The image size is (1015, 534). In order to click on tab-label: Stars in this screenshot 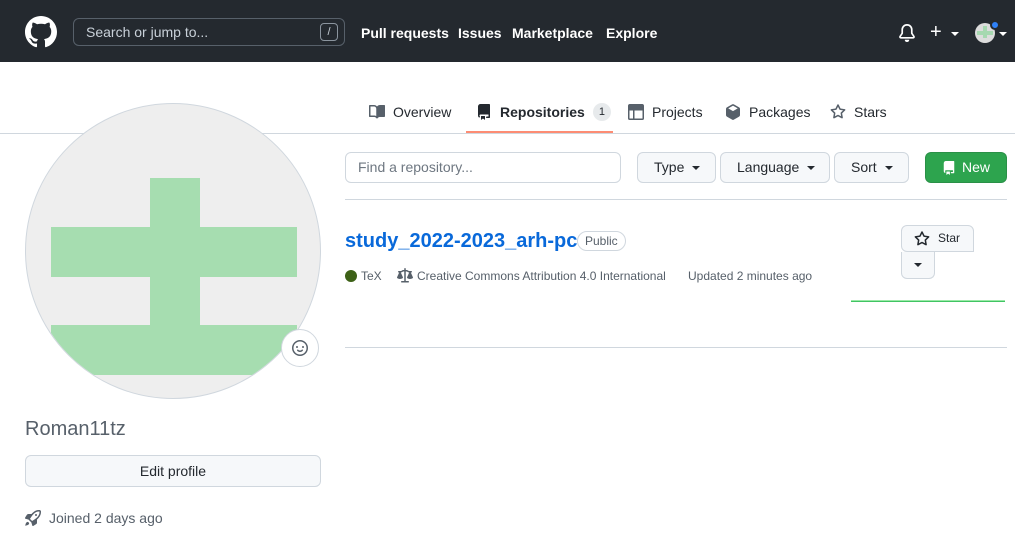, I will do `click(870, 112)`.